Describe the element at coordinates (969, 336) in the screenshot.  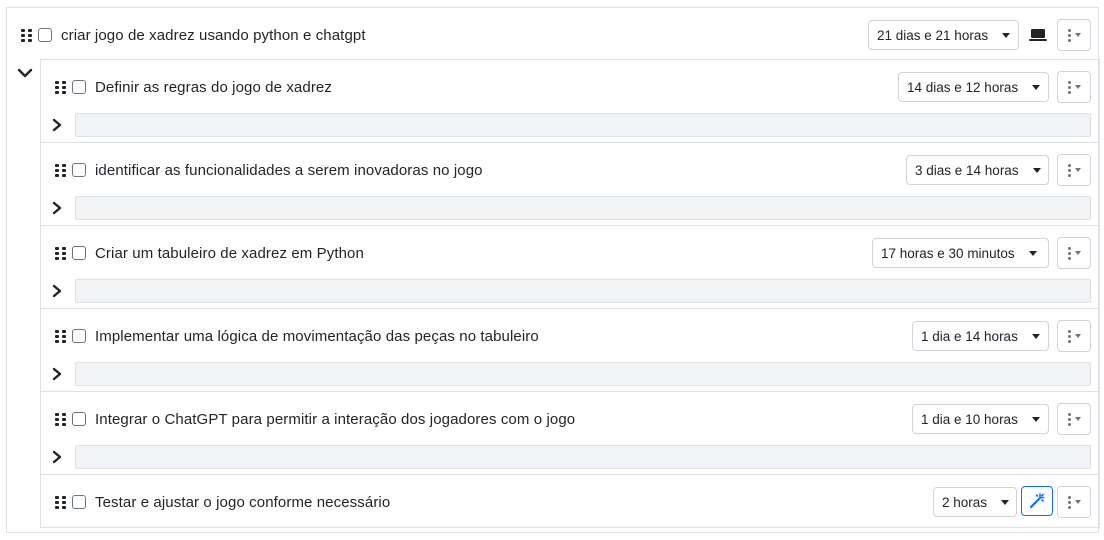
I see `duration-value: 1 dia e 14 horas` at that location.